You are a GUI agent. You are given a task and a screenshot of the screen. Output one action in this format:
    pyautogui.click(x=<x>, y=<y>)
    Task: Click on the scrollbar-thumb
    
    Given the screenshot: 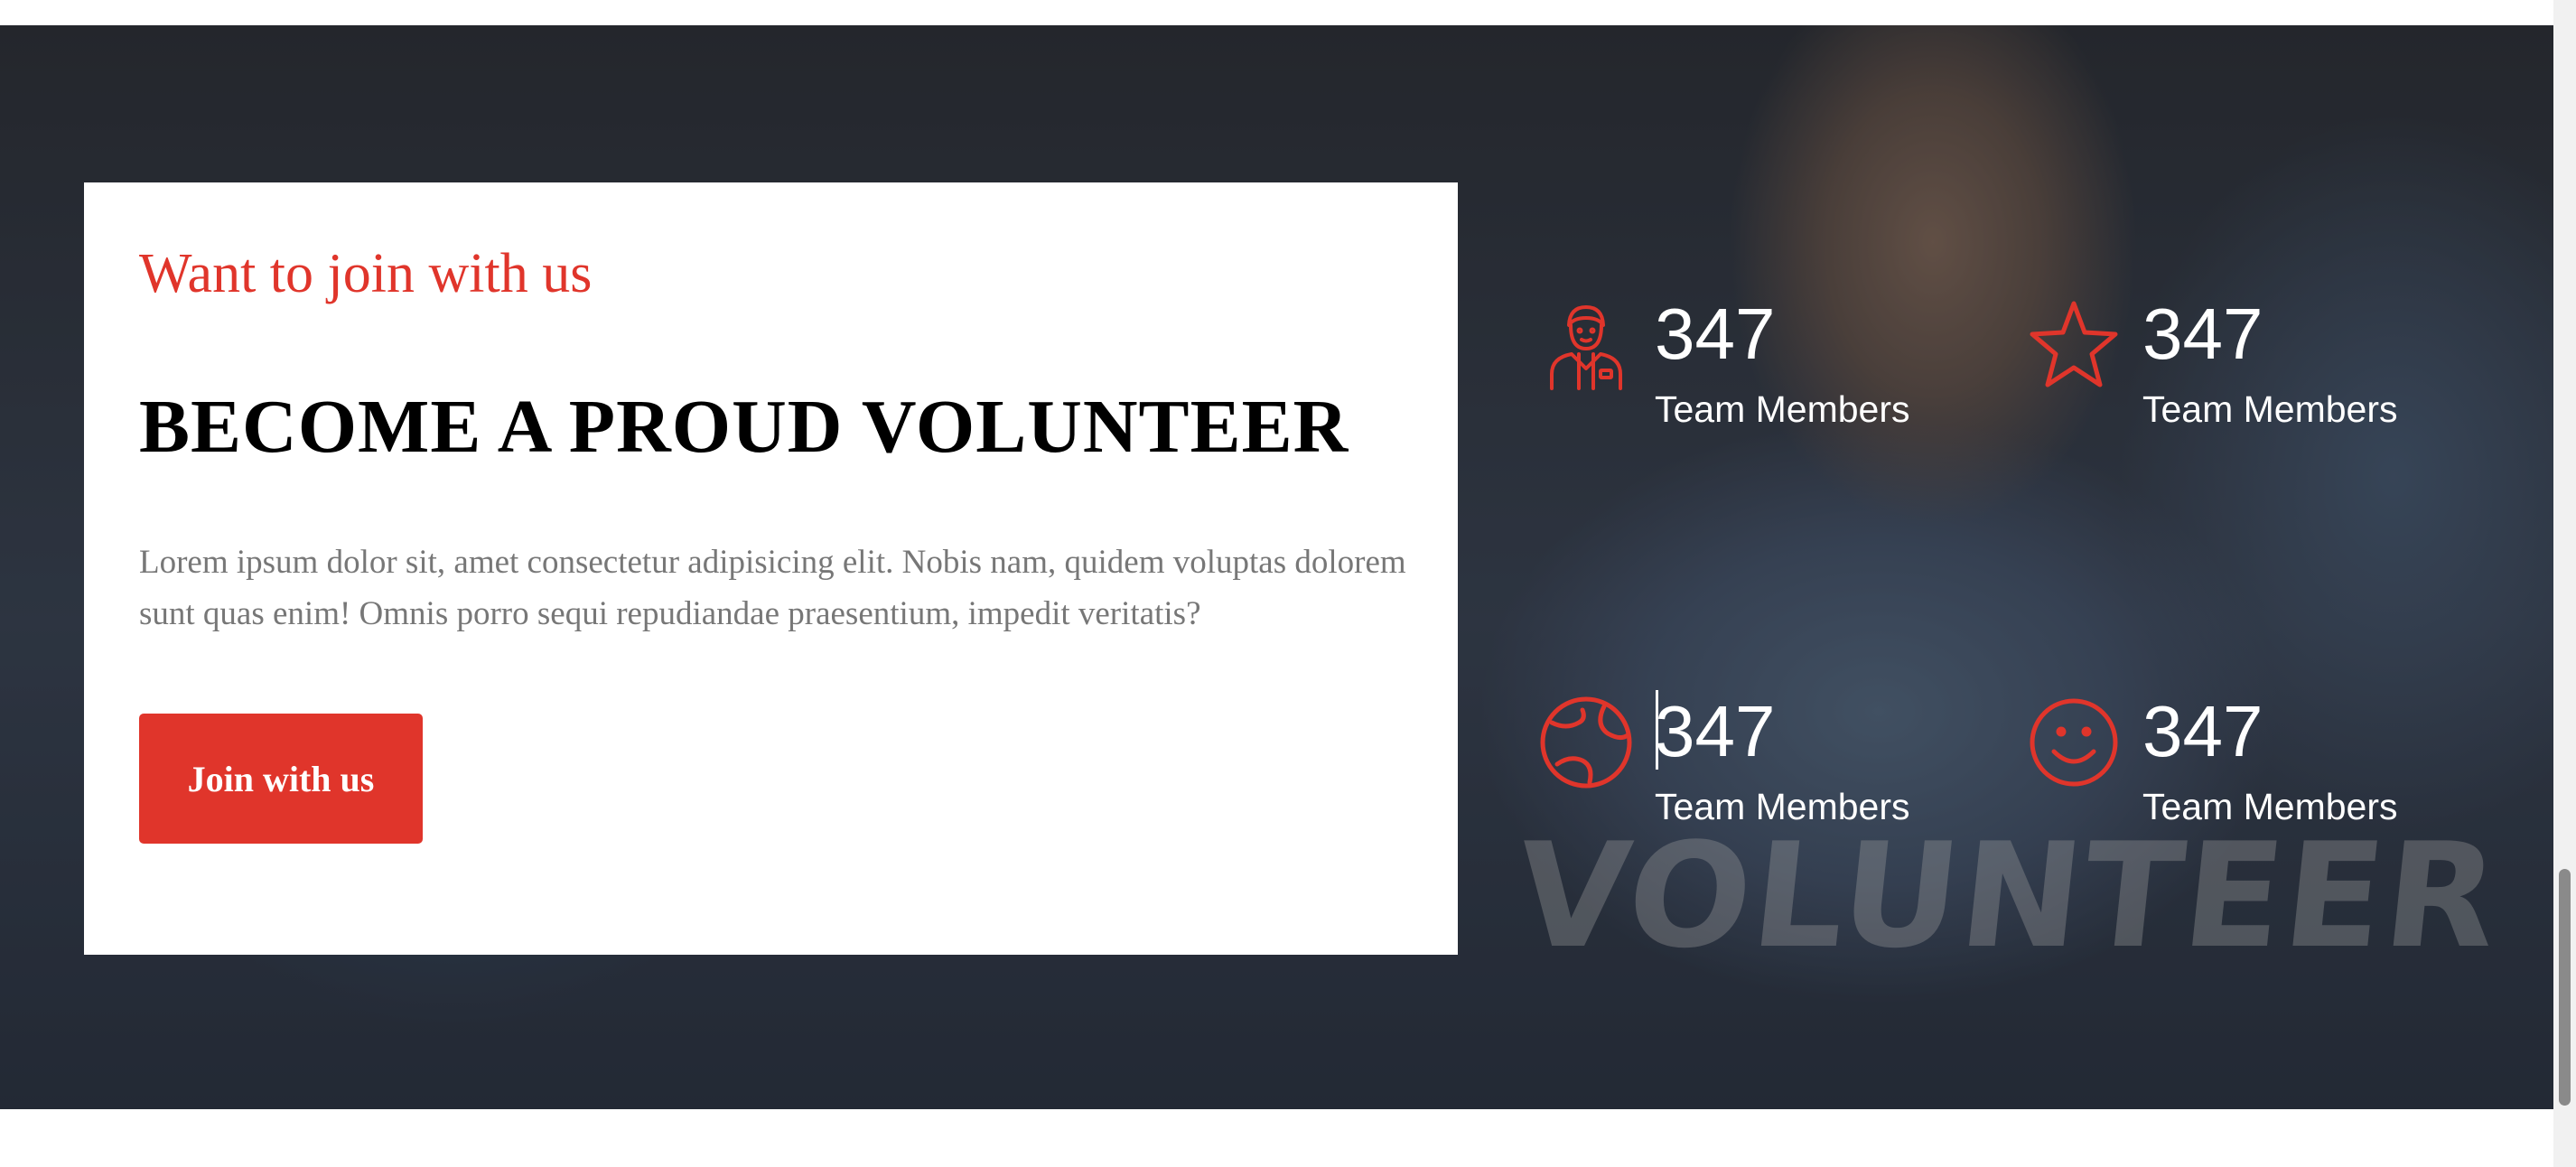 What is the action you would take?
    pyautogui.click(x=2565, y=987)
    